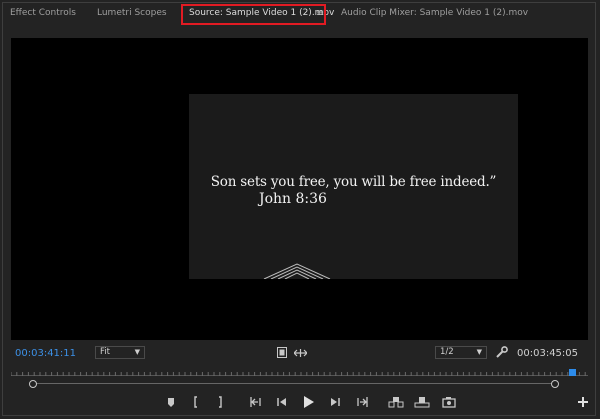 This screenshot has height=419, width=600. What do you see at coordinates (297, 271) in the screenshot?
I see `diamond-logo-icon` at bounding box center [297, 271].